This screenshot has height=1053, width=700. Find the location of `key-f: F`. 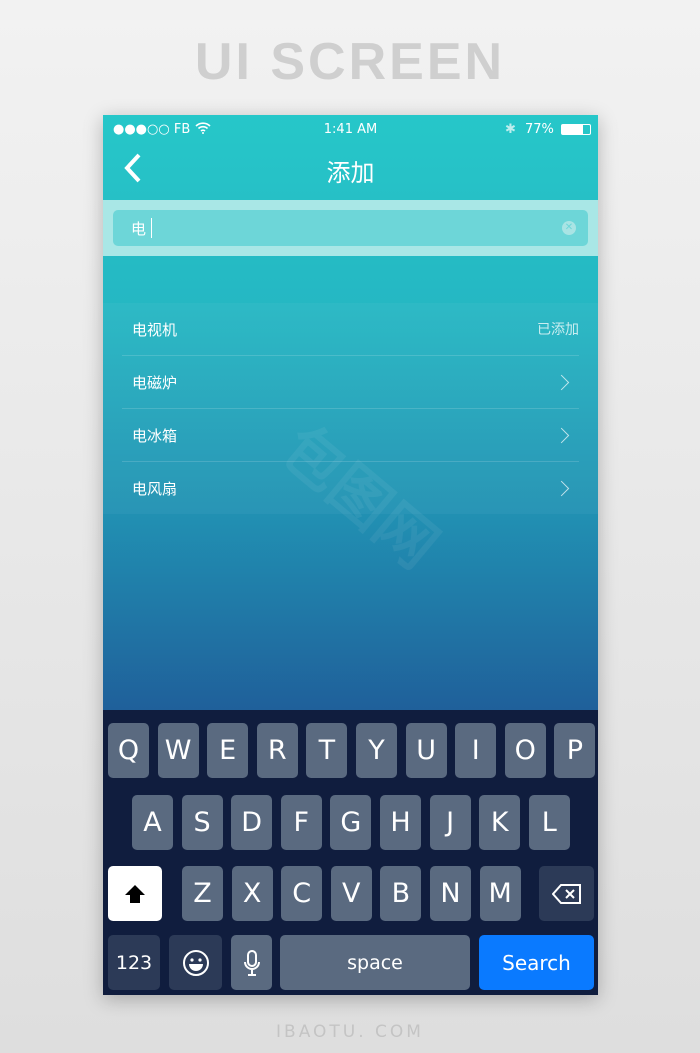

key-f: F is located at coordinates (301, 822).